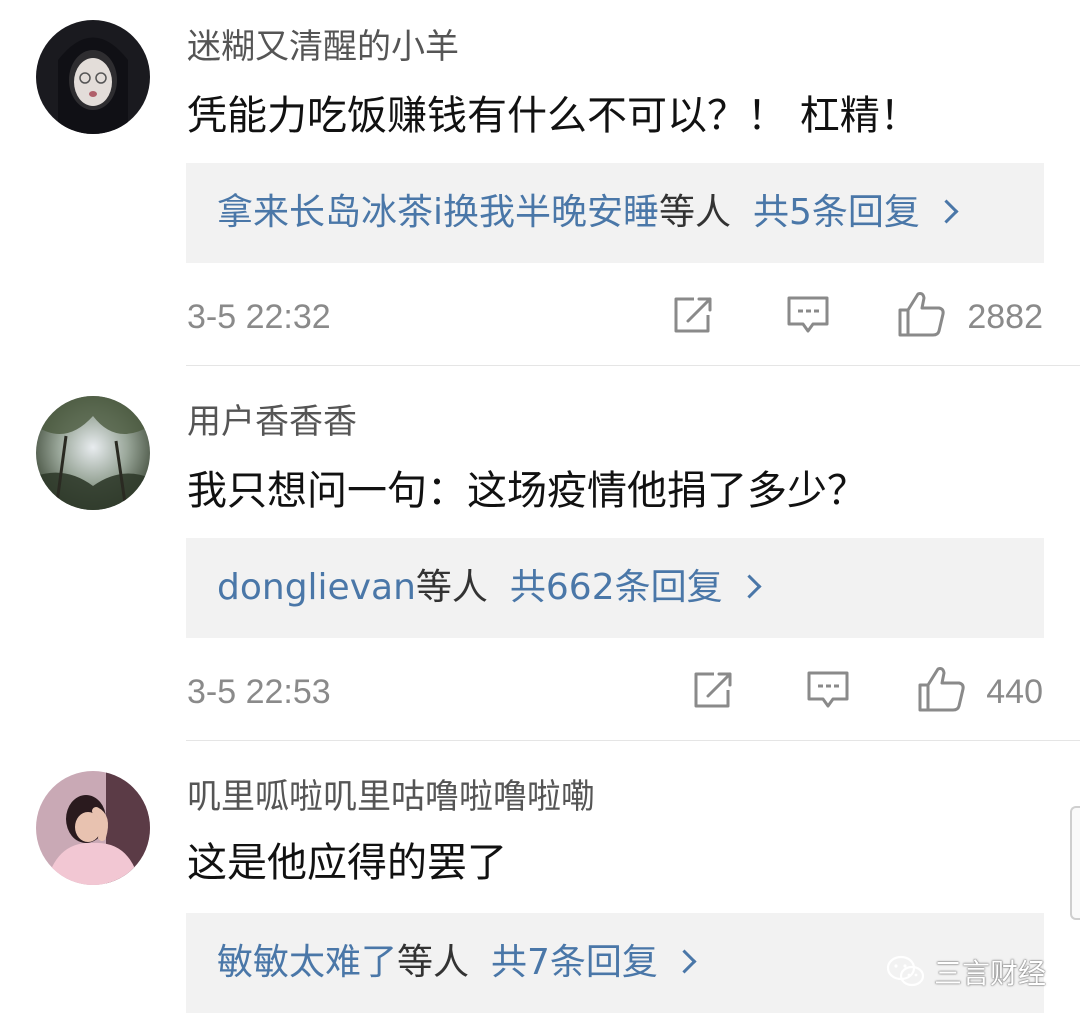 The height and width of the screenshot is (1020, 1080). What do you see at coordinates (1005, 317) in the screenshot?
I see `like-count: 2882` at bounding box center [1005, 317].